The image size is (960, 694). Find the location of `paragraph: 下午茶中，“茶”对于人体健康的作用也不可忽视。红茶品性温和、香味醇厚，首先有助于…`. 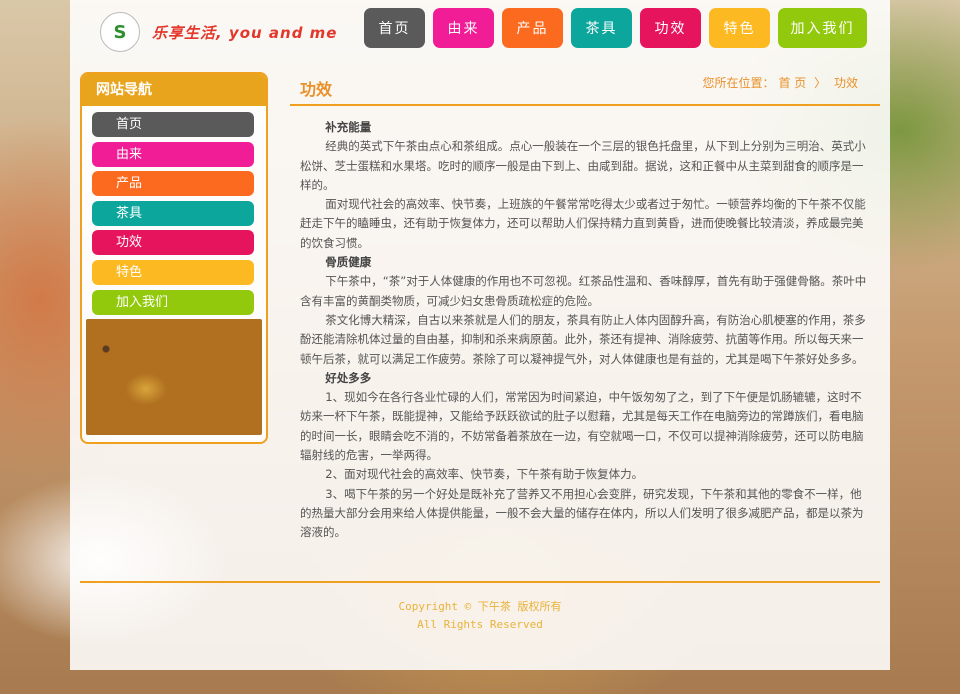

paragraph: 下午茶中，“茶”对于人体健康的作用也不可忽视。红茶品性温和、香味醇厚，首先有助于… is located at coordinates (583, 291).